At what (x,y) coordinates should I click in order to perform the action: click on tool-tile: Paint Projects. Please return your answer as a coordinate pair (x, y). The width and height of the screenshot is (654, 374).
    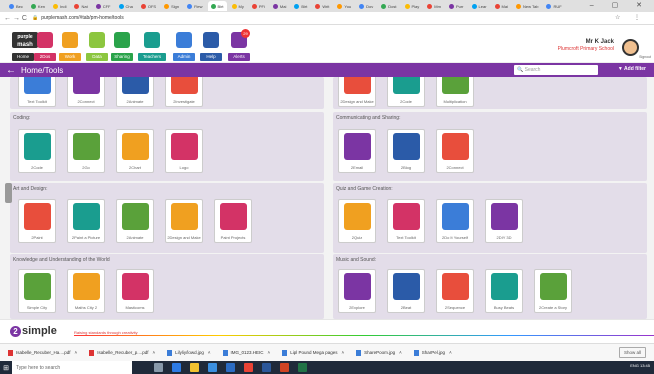
    Looking at the image, I should click on (233, 221).